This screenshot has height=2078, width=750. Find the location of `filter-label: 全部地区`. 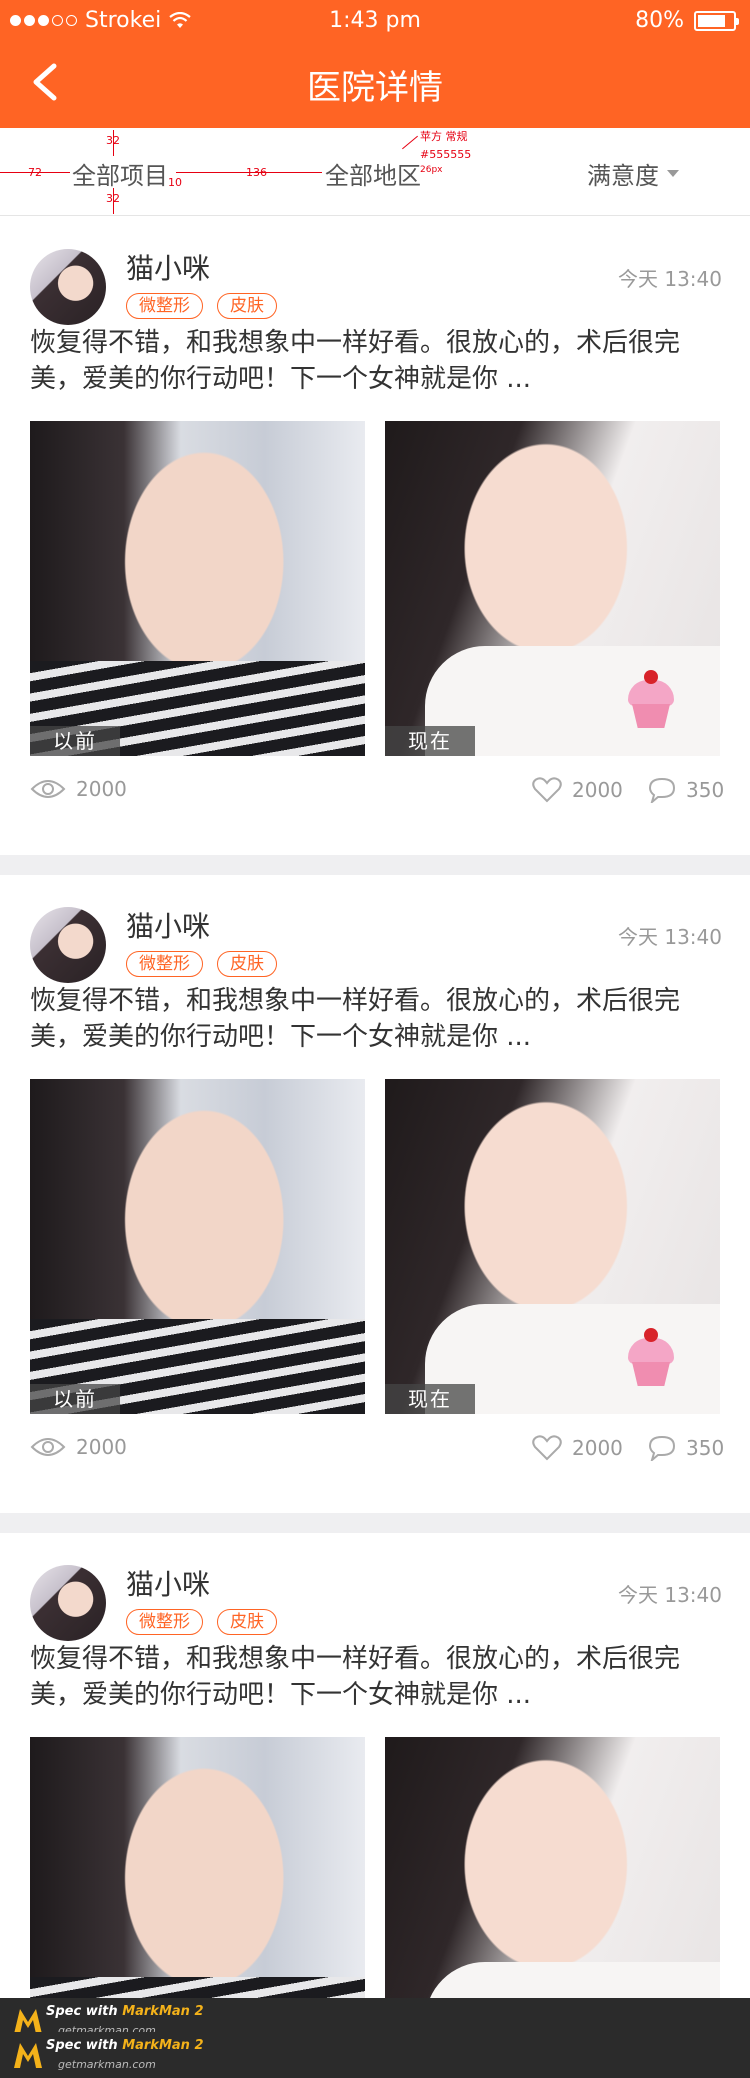

filter-label: 全部地区 is located at coordinates (373, 176).